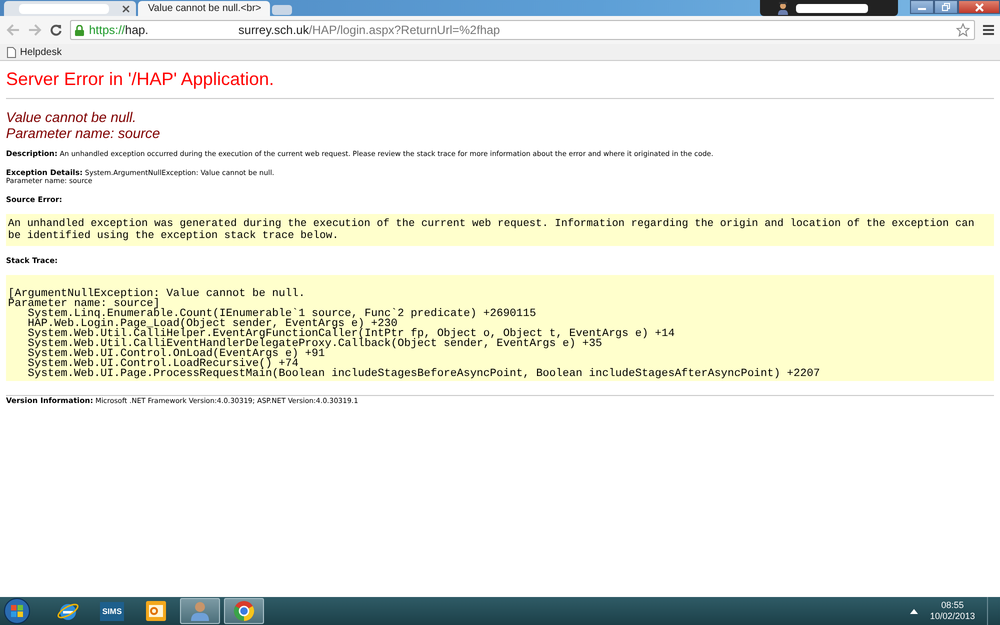 This screenshot has height=625, width=1000. I want to click on clock-time: 08:55, so click(952, 605).